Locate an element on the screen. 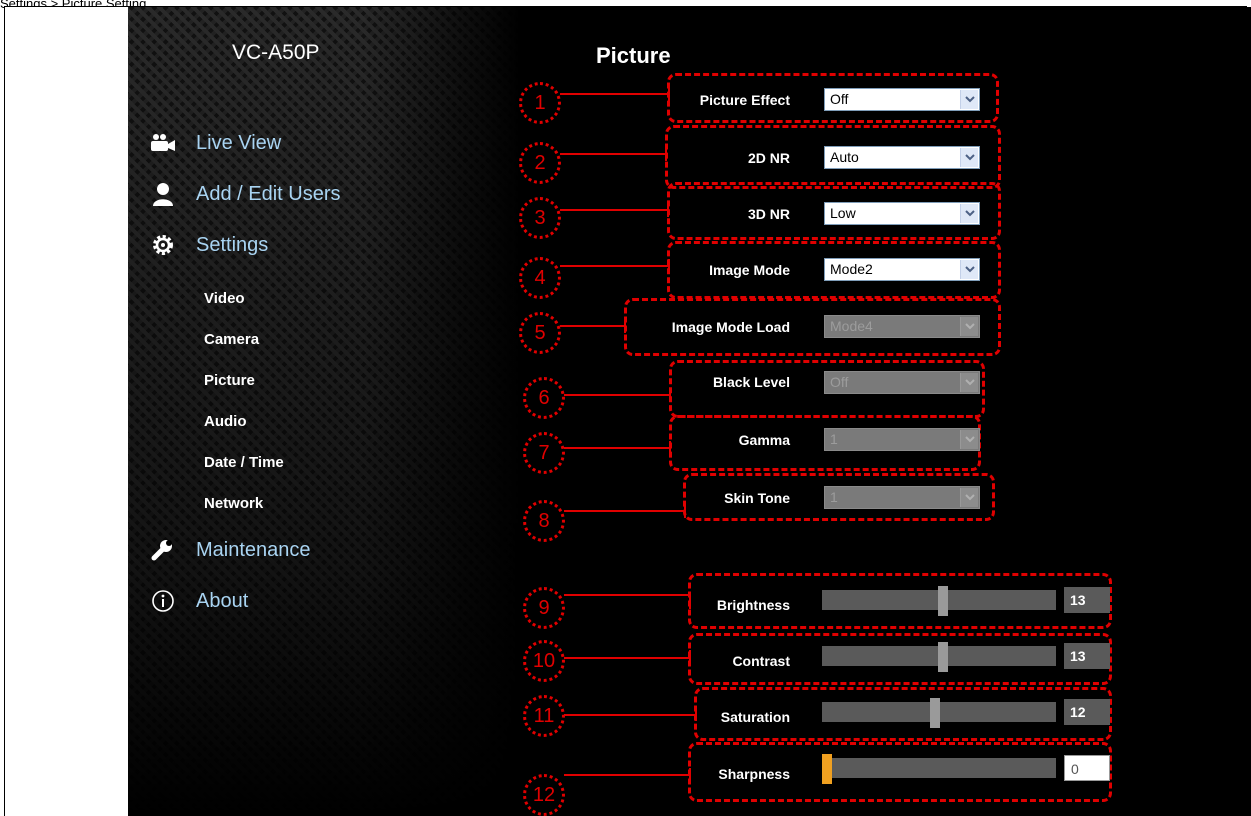 This screenshot has height=816, width=1251. field-label: Black Level is located at coordinates (751, 382).